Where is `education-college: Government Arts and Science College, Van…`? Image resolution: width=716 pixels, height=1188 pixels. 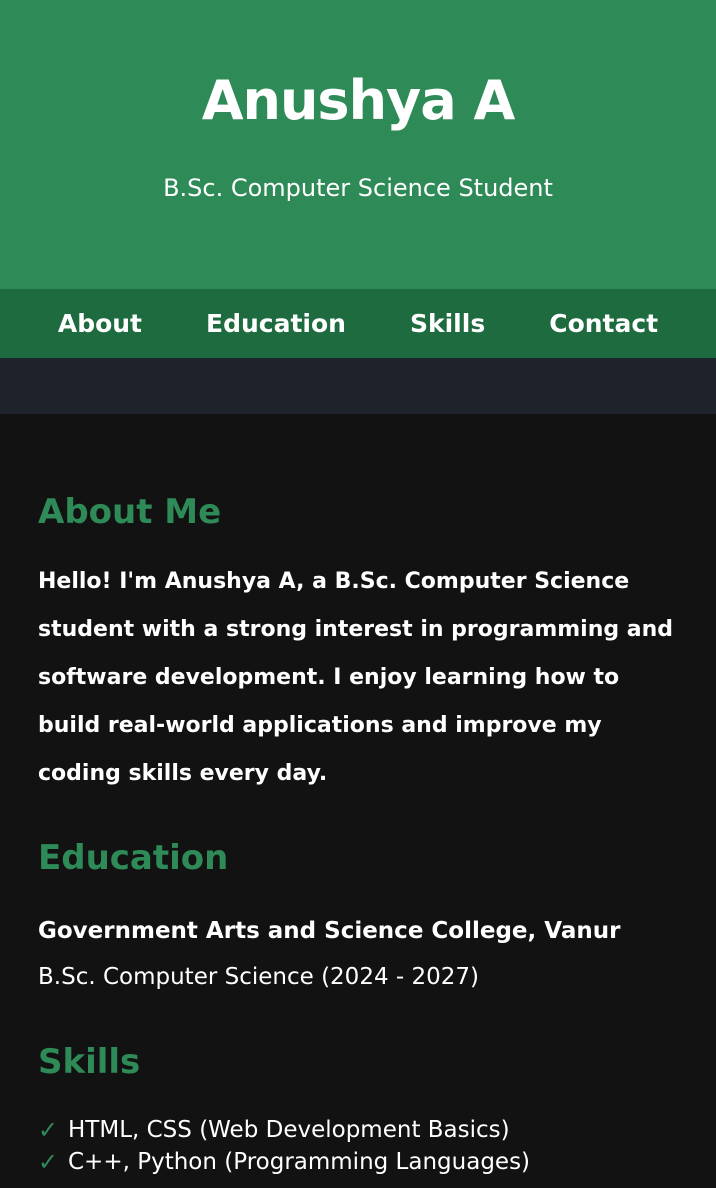 education-college: Government Arts and Science College, Van… is located at coordinates (329, 931).